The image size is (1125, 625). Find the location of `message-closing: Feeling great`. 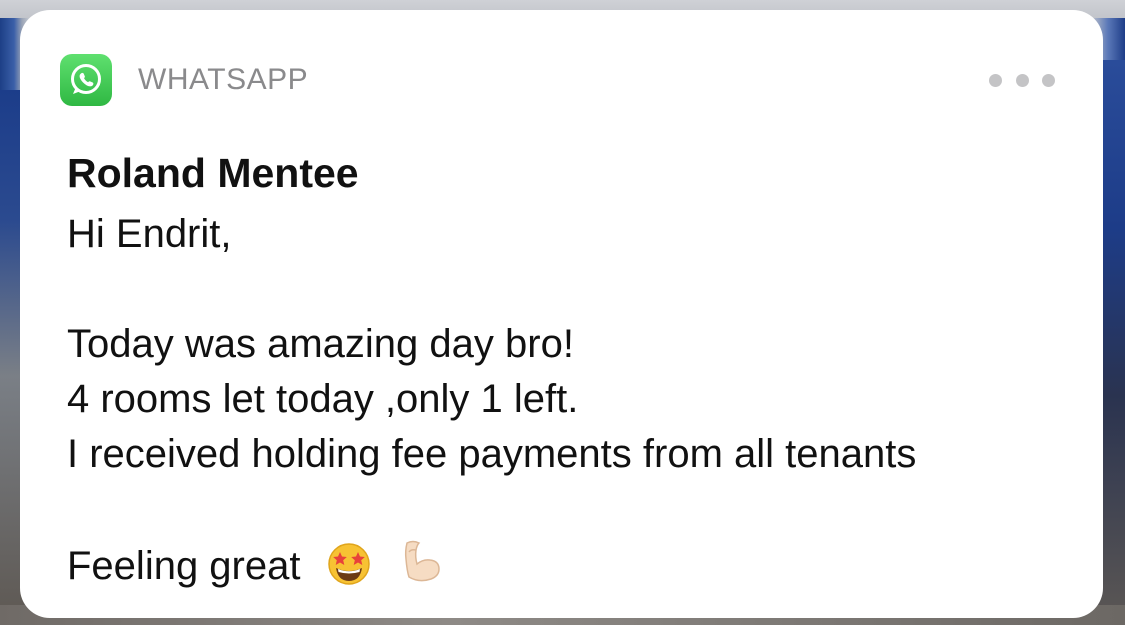

message-closing: Feeling great is located at coordinates (184, 566).